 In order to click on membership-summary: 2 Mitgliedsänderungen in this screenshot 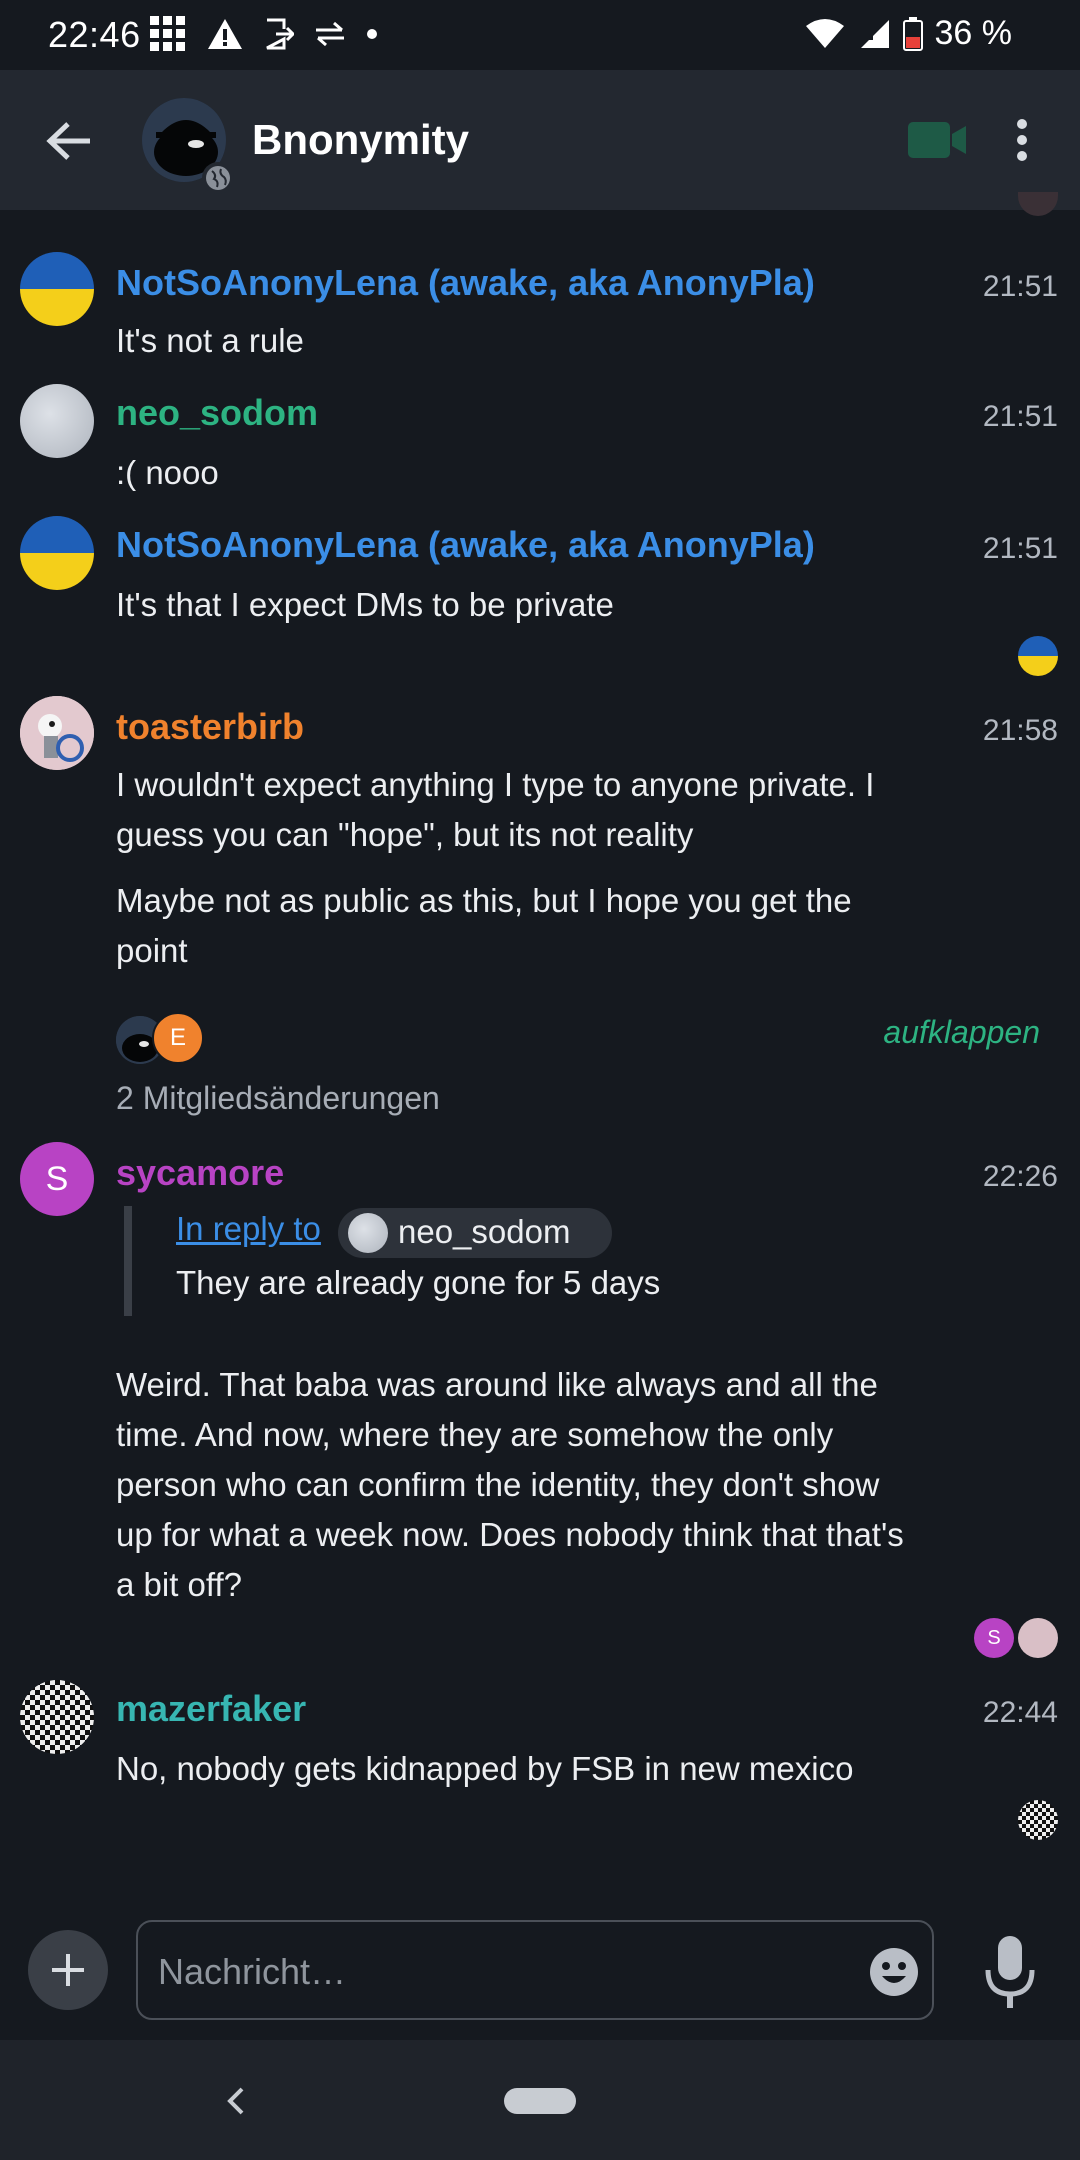, I will do `click(278, 1098)`.